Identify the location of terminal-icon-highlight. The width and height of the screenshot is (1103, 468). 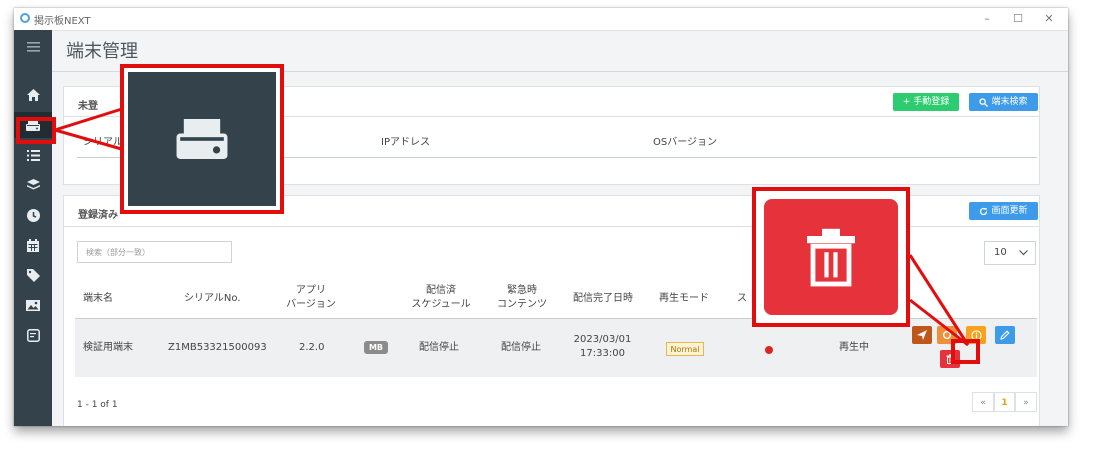
(36, 130).